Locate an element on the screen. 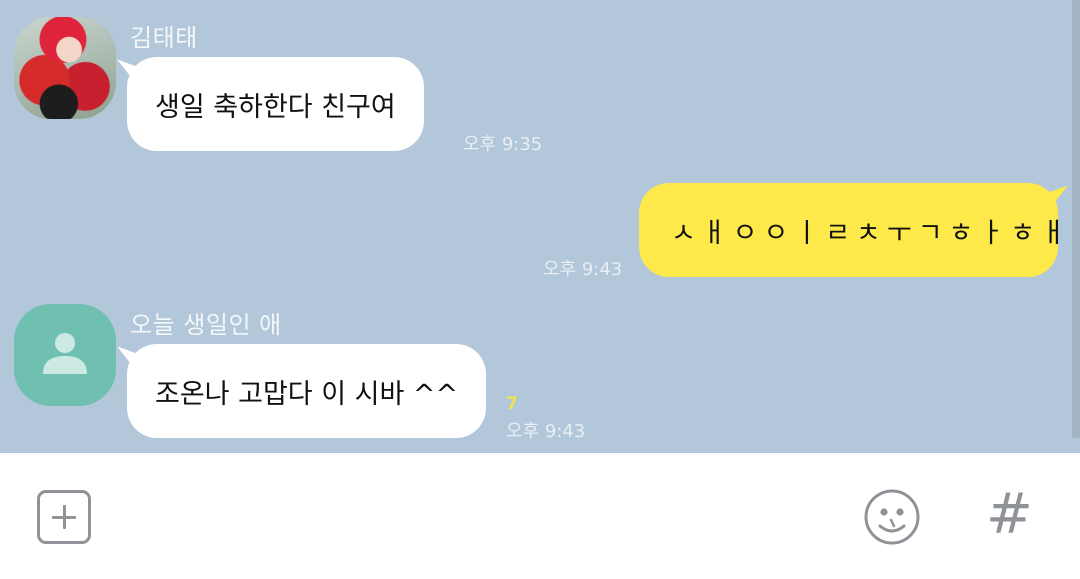 This screenshot has height=579, width=1080. smiley-icon is located at coordinates (892, 517).